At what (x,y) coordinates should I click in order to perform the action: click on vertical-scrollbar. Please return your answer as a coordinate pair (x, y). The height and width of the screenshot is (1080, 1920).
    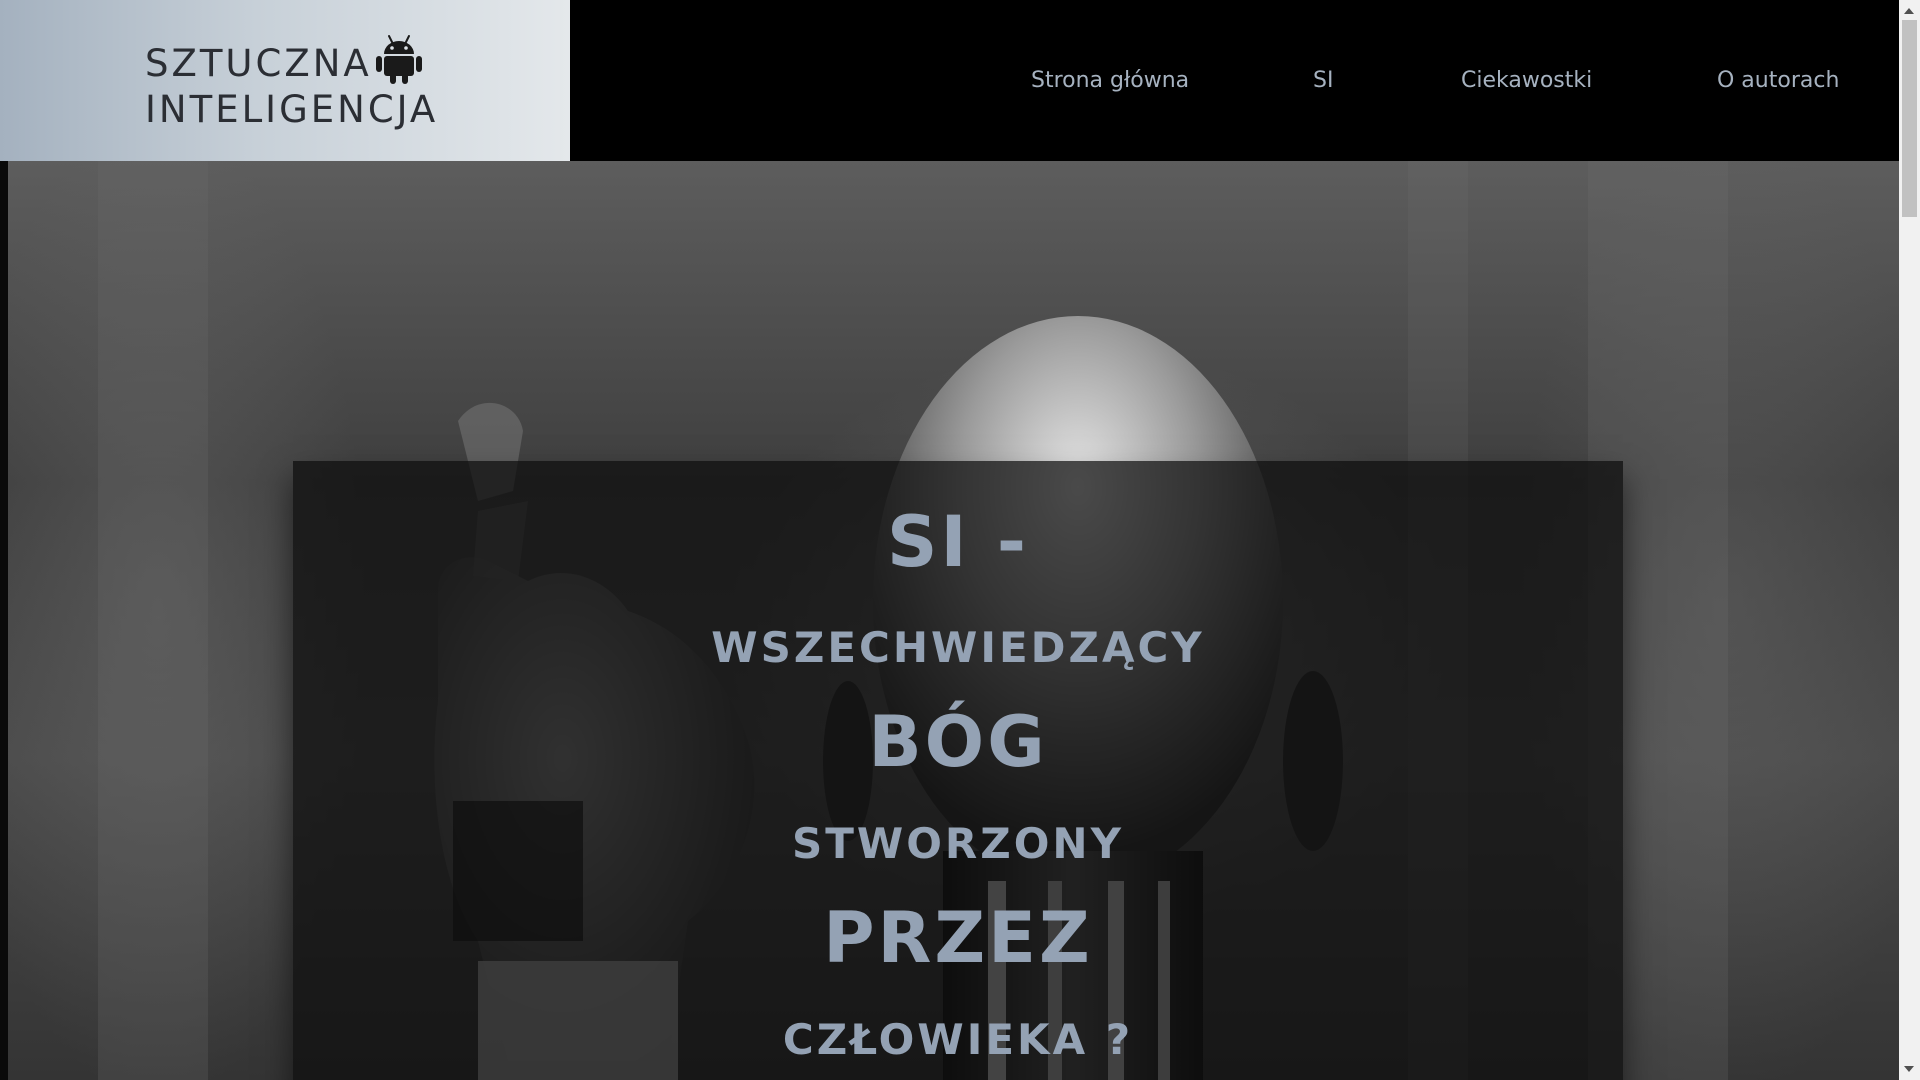
    Looking at the image, I should click on (1909, 540).